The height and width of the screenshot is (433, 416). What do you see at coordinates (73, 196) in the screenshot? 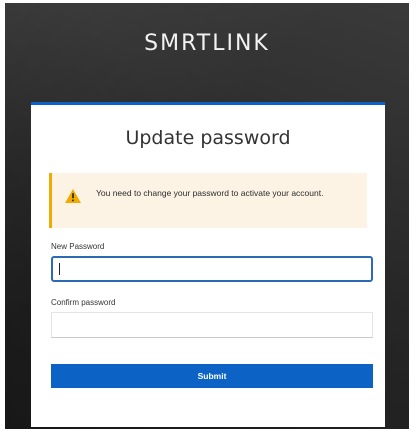
I see `warning-triangle-icon` at bounding box center [73, 196].